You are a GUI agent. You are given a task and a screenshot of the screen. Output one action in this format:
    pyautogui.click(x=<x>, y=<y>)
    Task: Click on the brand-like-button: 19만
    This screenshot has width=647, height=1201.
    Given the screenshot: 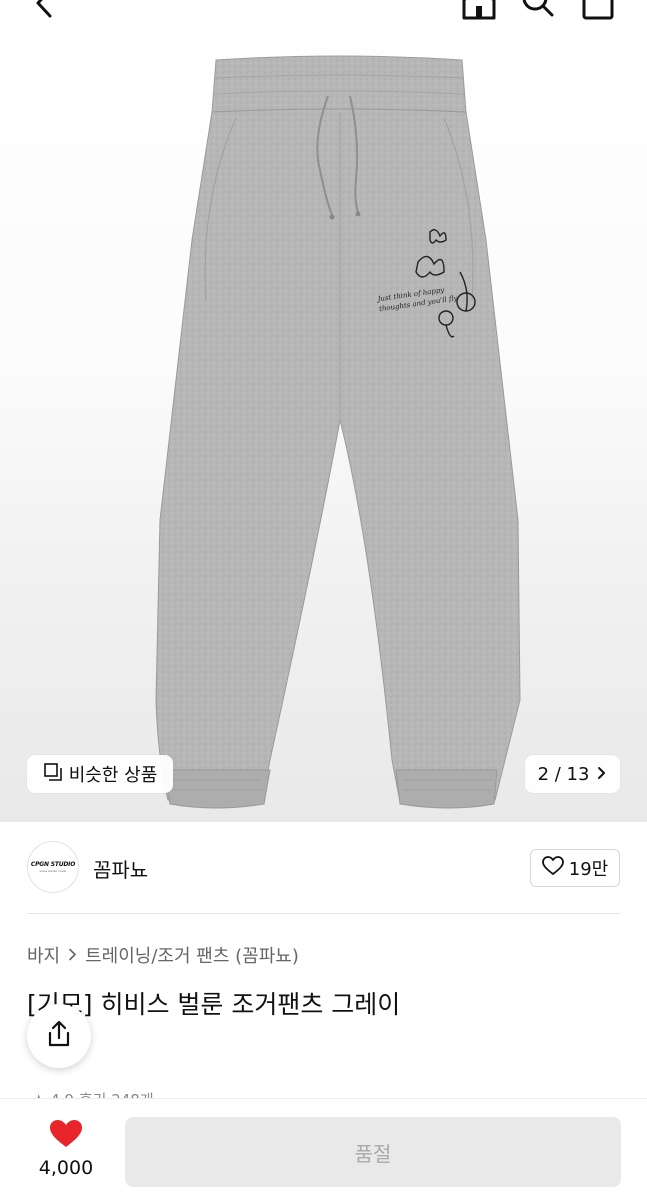 What is the action you would take?
    pyautogui.click(x=575, y=868)
    